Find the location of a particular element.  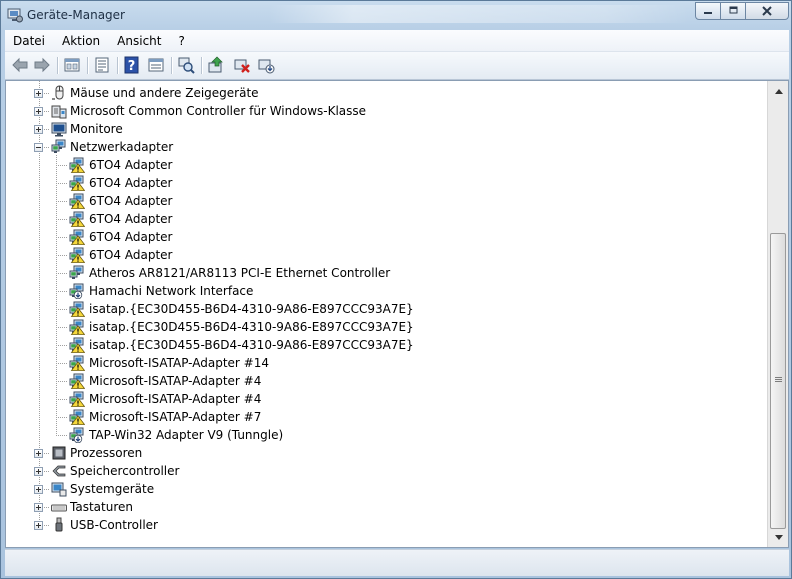

tree-device-item: Microsoft-ISATAP-Adapter #14 is located at coordinates (386, 363).